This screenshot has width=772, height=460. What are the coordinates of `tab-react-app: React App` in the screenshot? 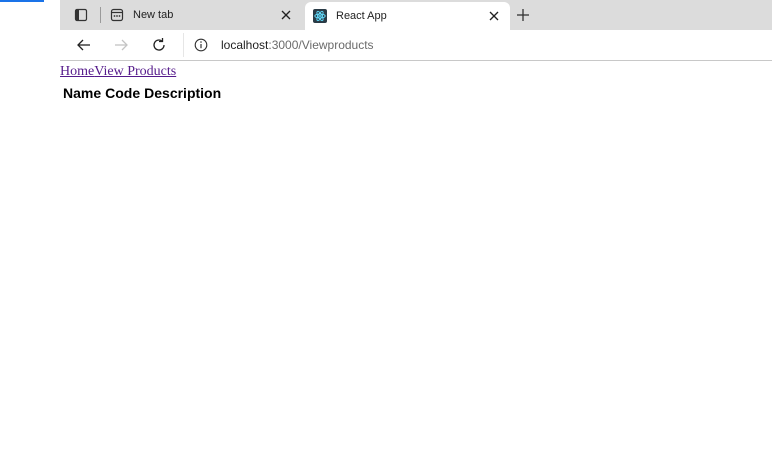 It's located at (407, 16).